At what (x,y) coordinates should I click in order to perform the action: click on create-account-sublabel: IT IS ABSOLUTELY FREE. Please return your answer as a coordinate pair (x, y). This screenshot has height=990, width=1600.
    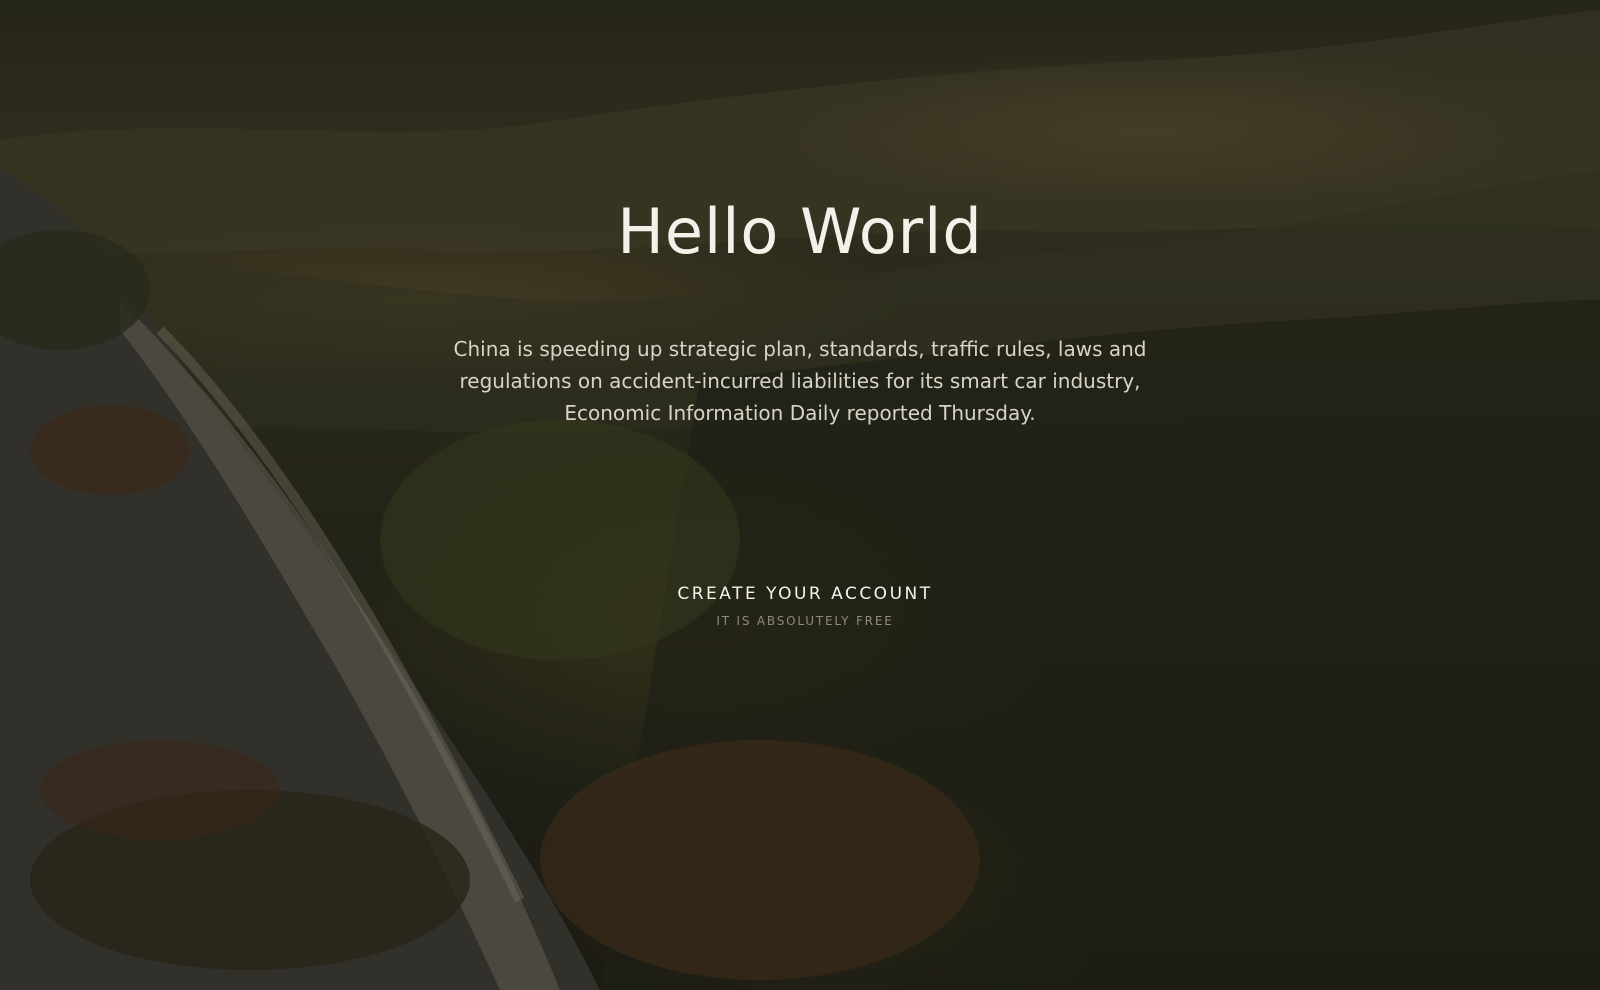
    Looking at the image, I should click on (805, 621).